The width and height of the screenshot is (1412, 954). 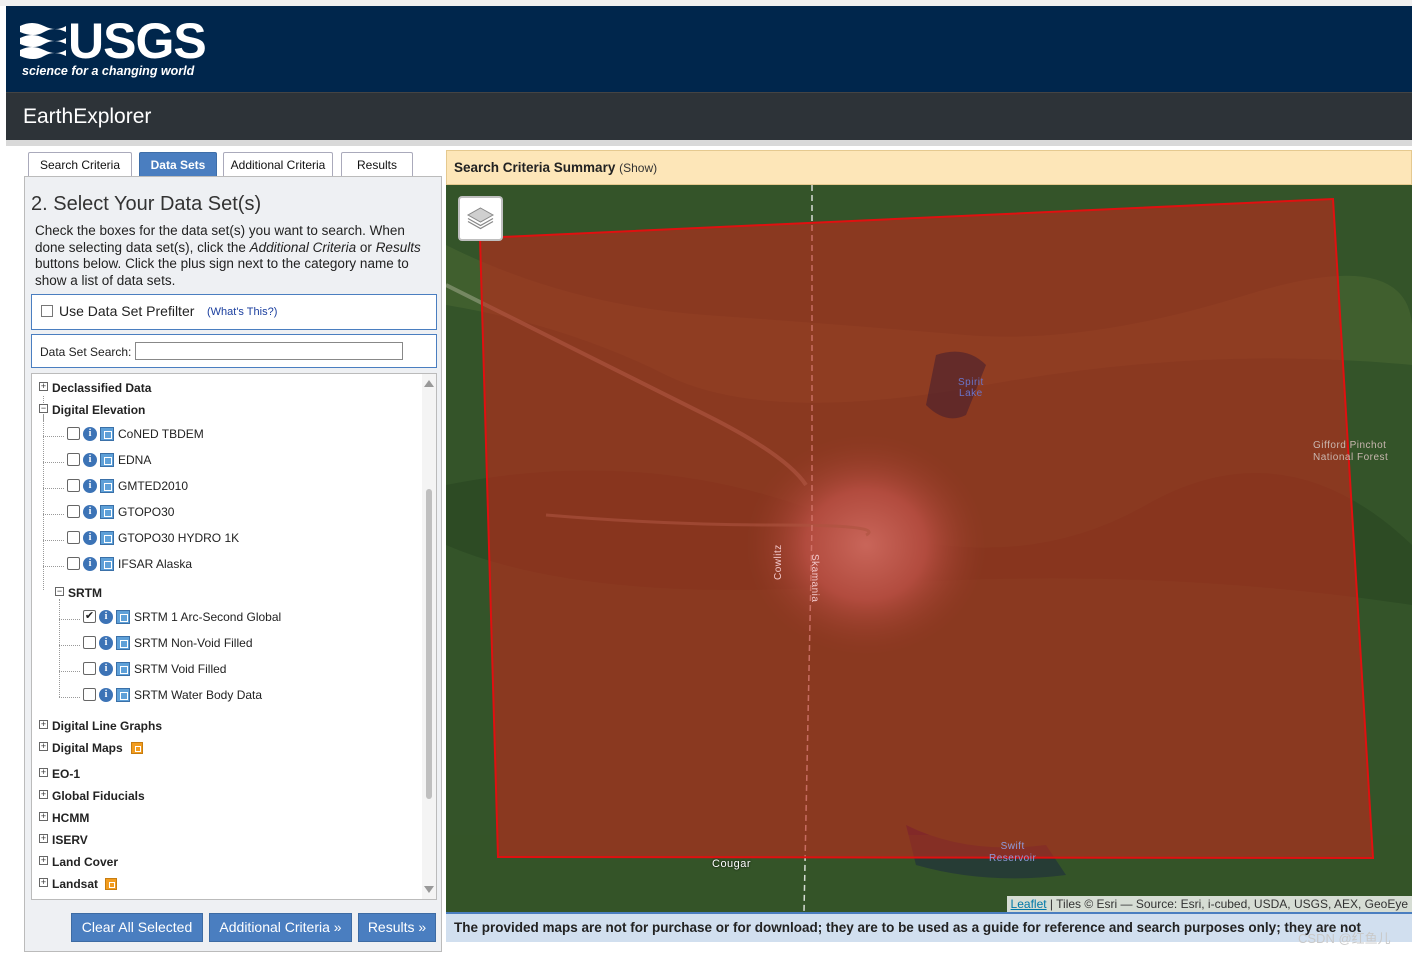 What do you see at coordinates (178, 164) in the screenshot?
I see `tab-data-sets: Data Sets` at bounding box center [178, 164].